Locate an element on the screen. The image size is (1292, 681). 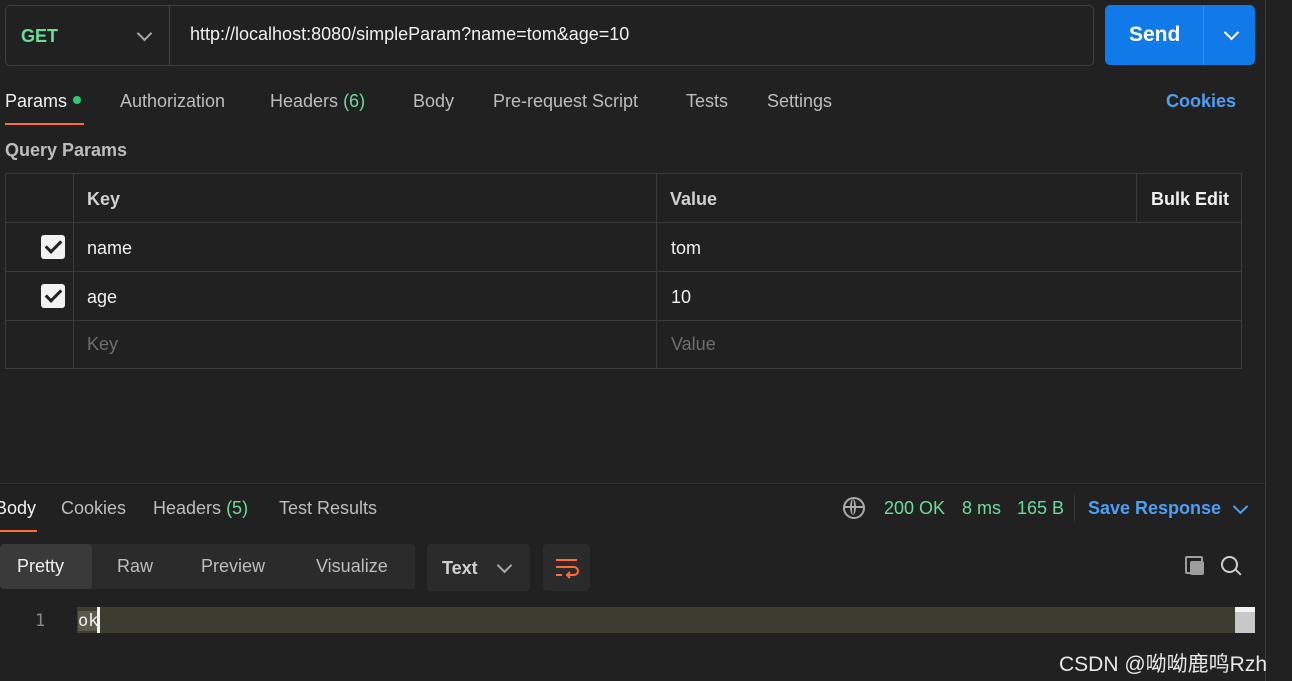
tab-params: Params is located at coordinates (43, 101).